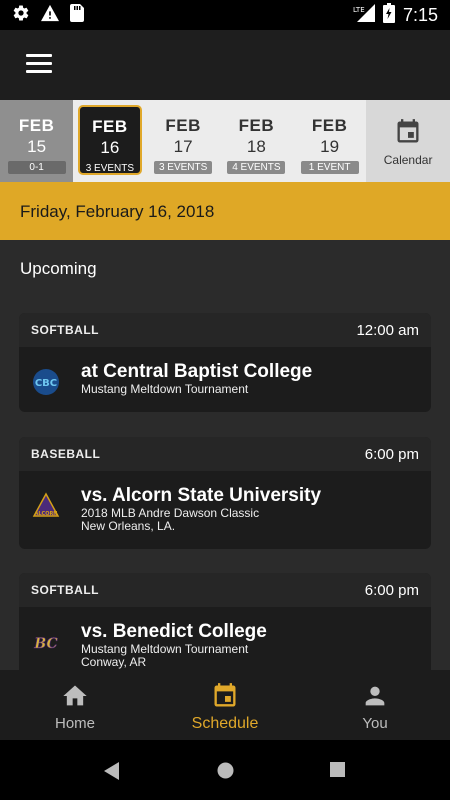 The height and width of the screenshot is (800, 450). I want to click on event-location: Conway, AR, so click(114, 662).